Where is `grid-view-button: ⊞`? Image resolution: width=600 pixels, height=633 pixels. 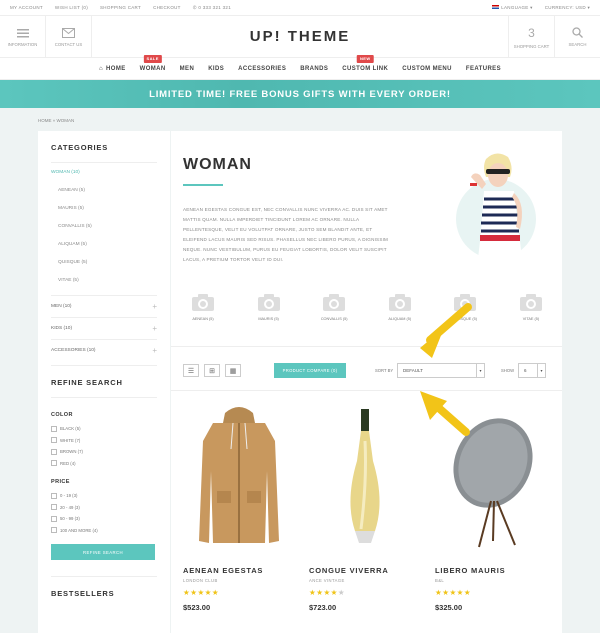
grid-view-button: ⊞ is located at coordinates (212, 370).